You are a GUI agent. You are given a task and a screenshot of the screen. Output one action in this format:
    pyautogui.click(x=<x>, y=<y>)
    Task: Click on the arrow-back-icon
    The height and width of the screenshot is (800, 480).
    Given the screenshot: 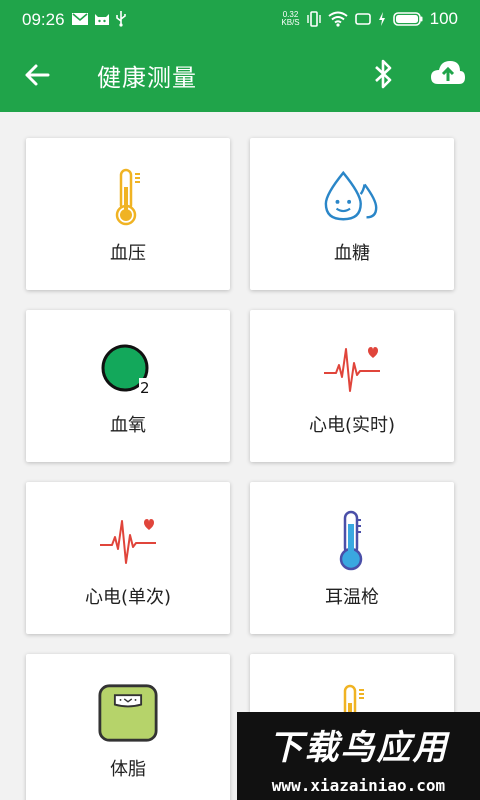 What is the action you would take?
    pyautogui.click(x=37, y=75)
    